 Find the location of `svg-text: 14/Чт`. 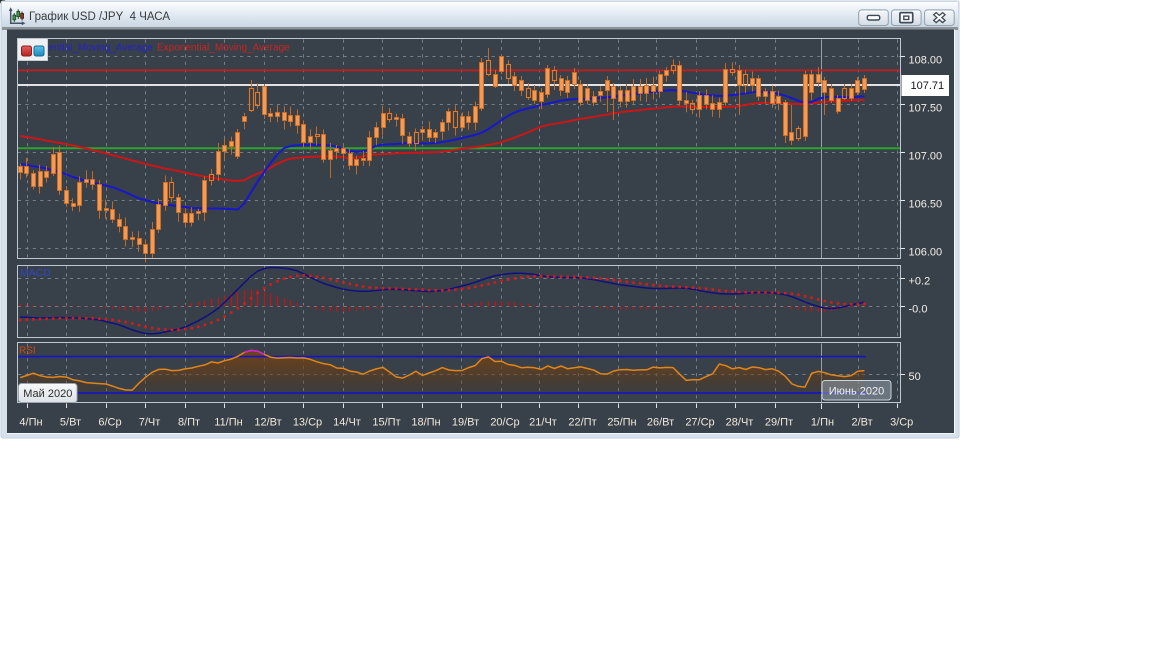

svg-text: 14/Чт is located at coordinates (347, 423).